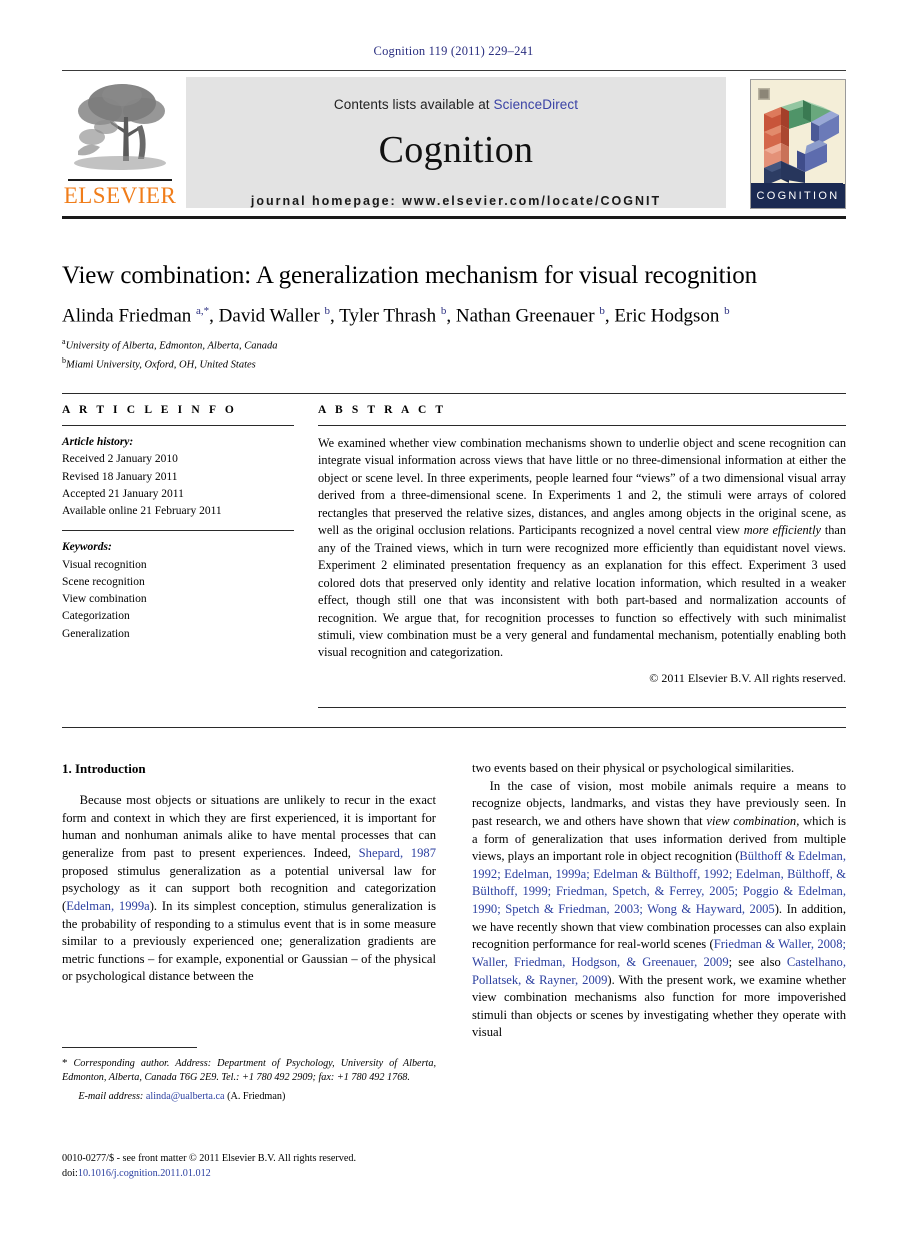 Image resolution: width=907 pixels, height=1238 pixels. I want to click on abstract-rule, so click(582, 425).